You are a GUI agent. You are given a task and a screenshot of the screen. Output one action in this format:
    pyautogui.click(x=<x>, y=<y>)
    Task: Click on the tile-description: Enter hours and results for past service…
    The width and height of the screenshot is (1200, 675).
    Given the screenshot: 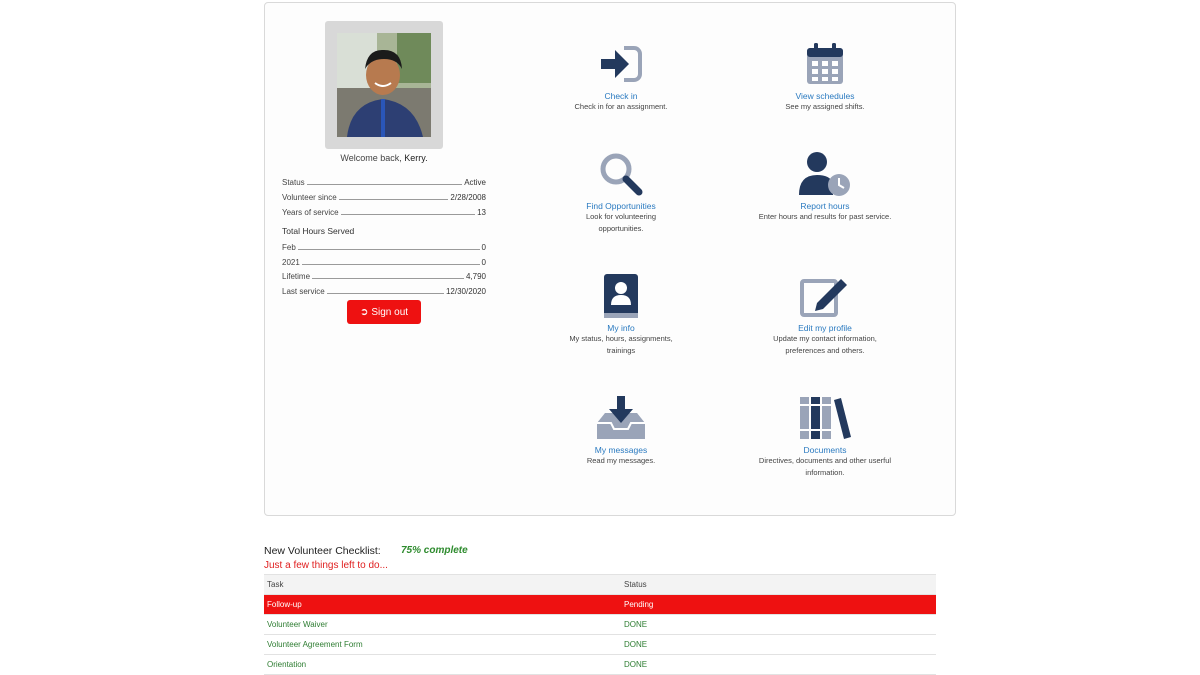 What is the action you would take?
    pyautogui.click(x=825, y=216)
    